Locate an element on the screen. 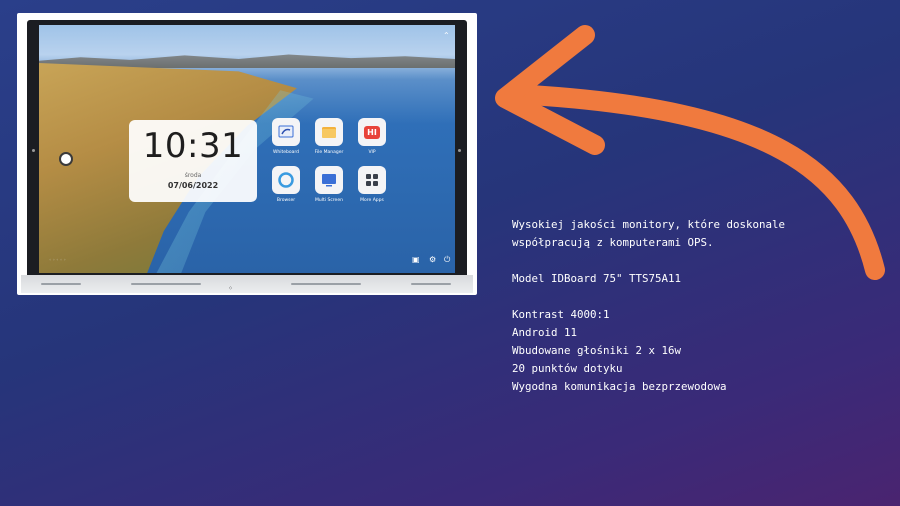  spec-item: Android 11 is located at coordinates (545, 332).